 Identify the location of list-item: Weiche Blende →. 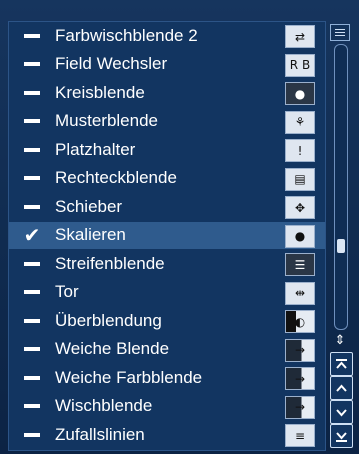
(167, 349).